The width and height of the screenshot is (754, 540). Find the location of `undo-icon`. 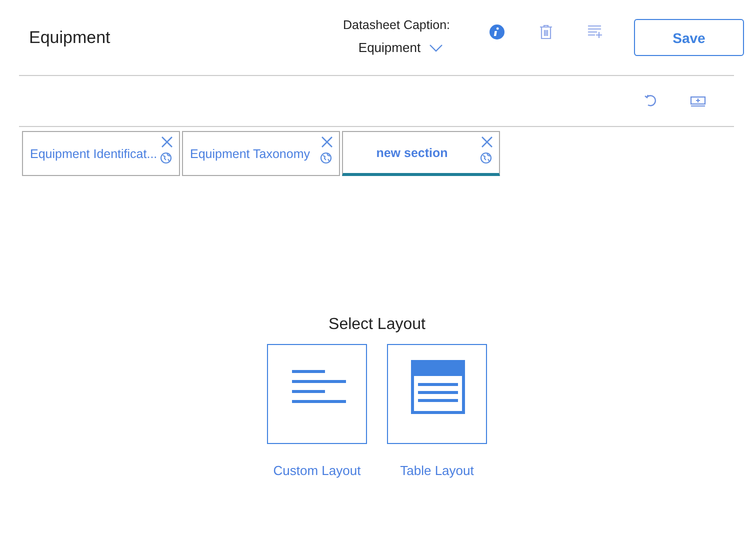

undo-icon is located at coordinates (651, 101).